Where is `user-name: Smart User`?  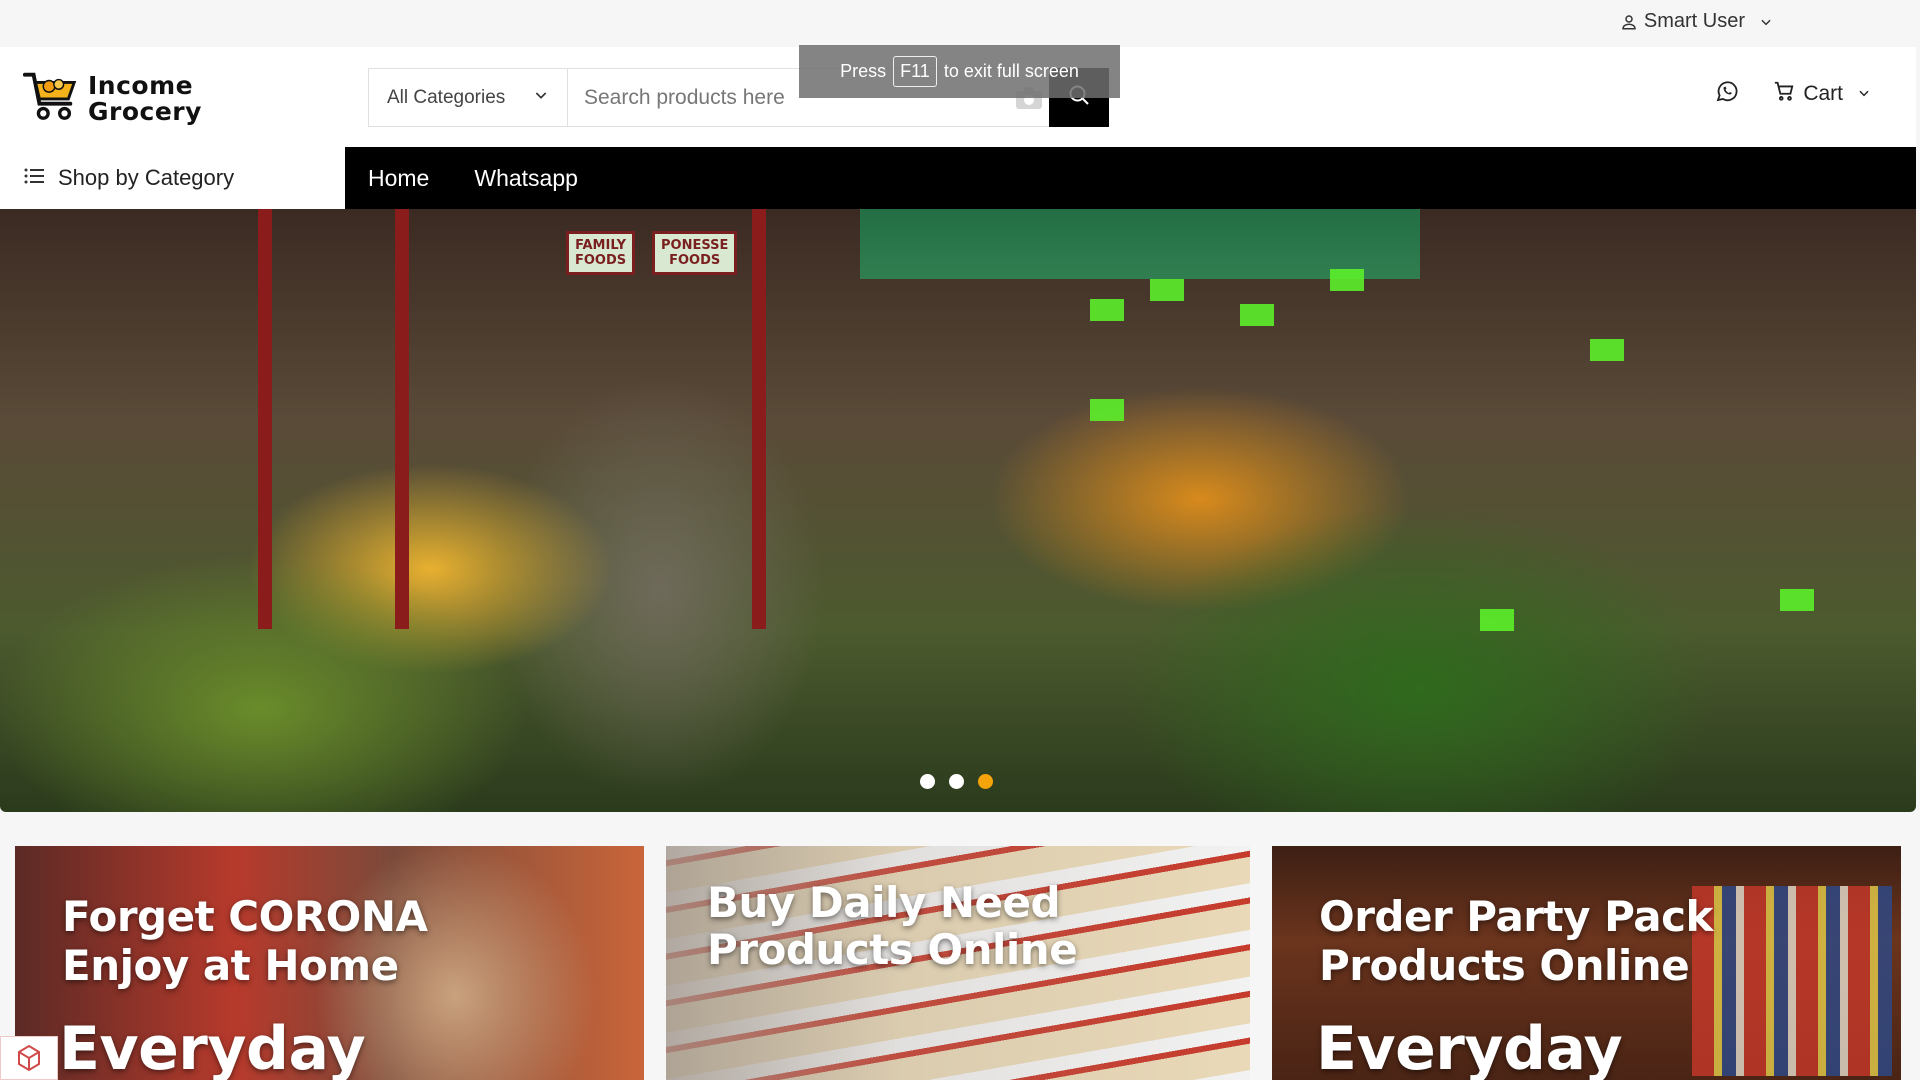
user-name: Smart User is located at coordinates (1694, 21).